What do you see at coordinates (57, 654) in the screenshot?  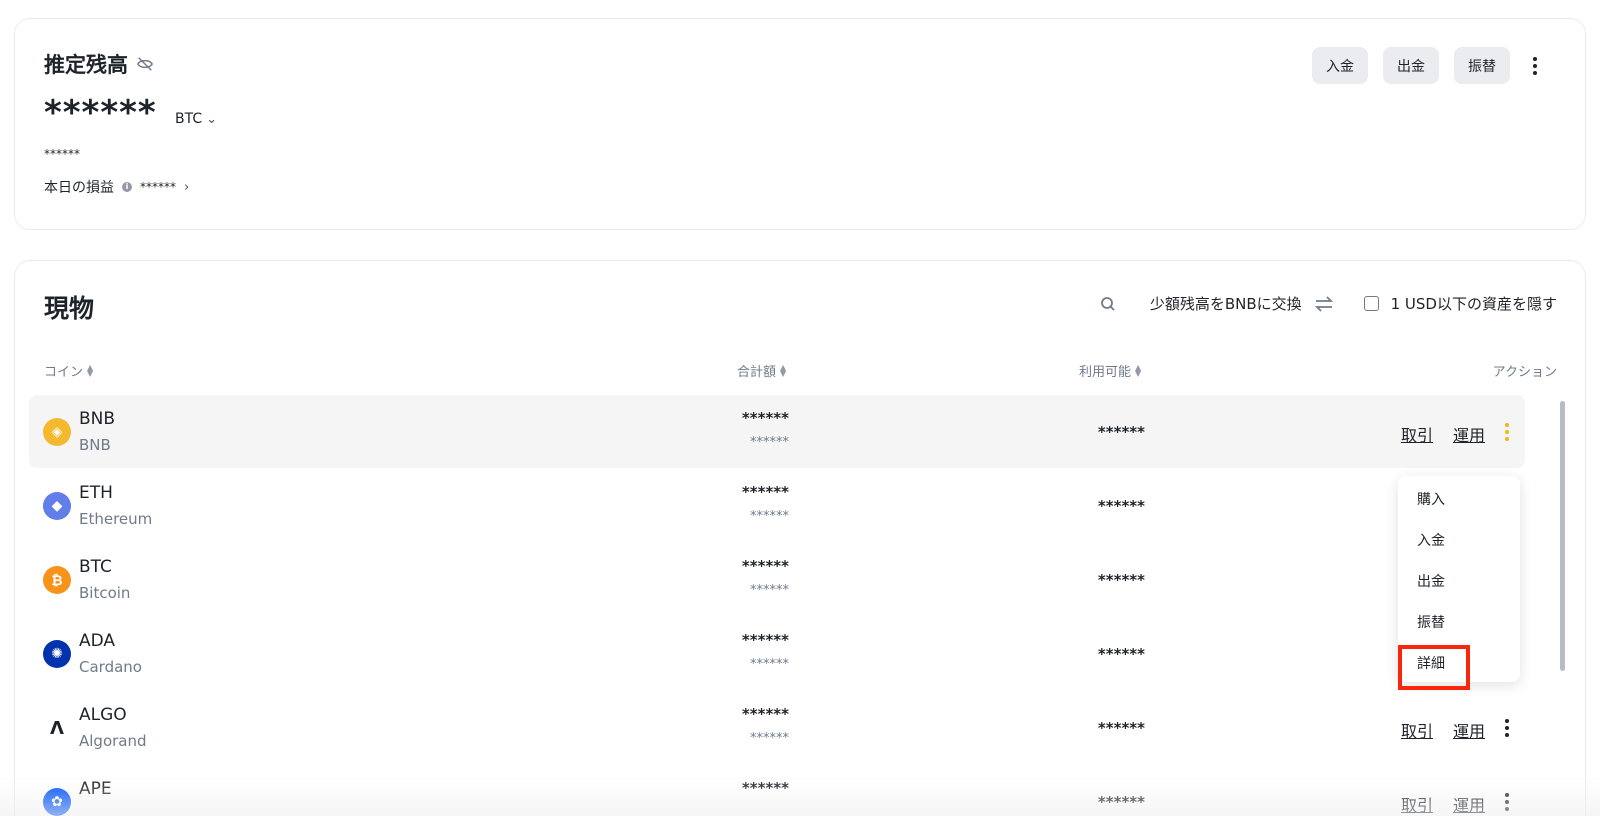 I see `ada-icon: ✺` at bounding box center [57, 654].